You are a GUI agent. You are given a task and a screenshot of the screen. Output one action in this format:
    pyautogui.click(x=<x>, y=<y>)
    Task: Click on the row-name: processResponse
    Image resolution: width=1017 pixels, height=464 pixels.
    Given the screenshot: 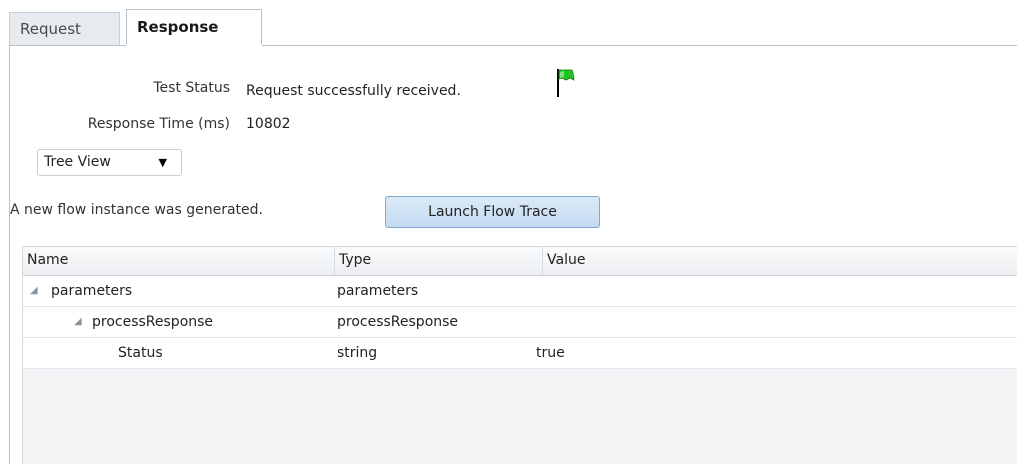 What is the action you would take?
    pyautogui.click(x=153, y=322)
    